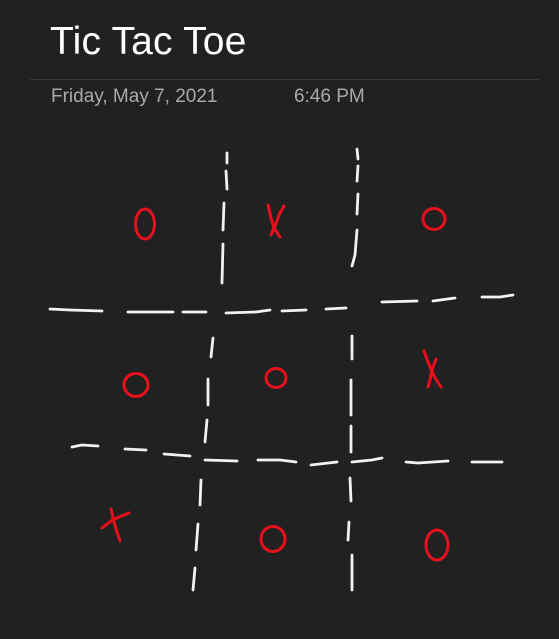  Describe the element at coordinates (432, 369) in the screenshot. I see `mark-x-r2c3` at that location.